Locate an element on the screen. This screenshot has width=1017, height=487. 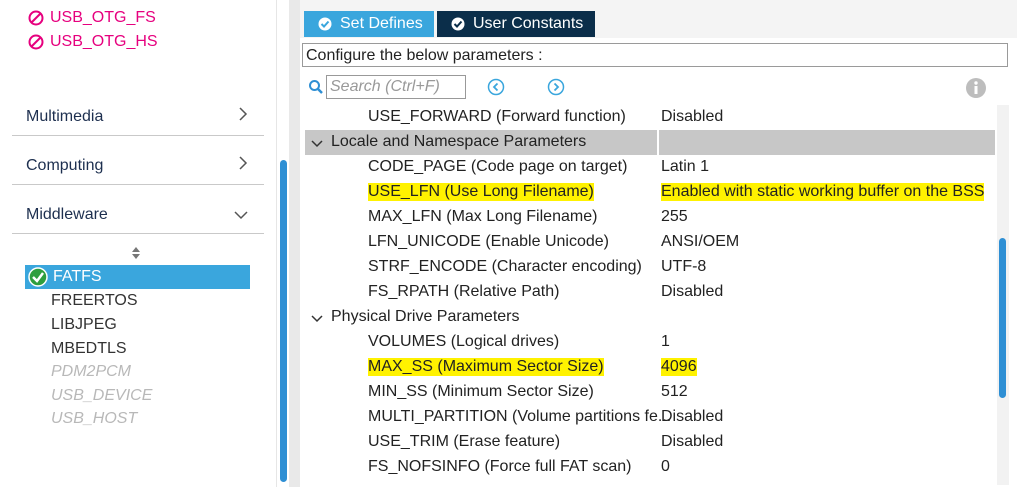
middleware-item-freertos: FREERTOS is located at coordinates (94, 301).